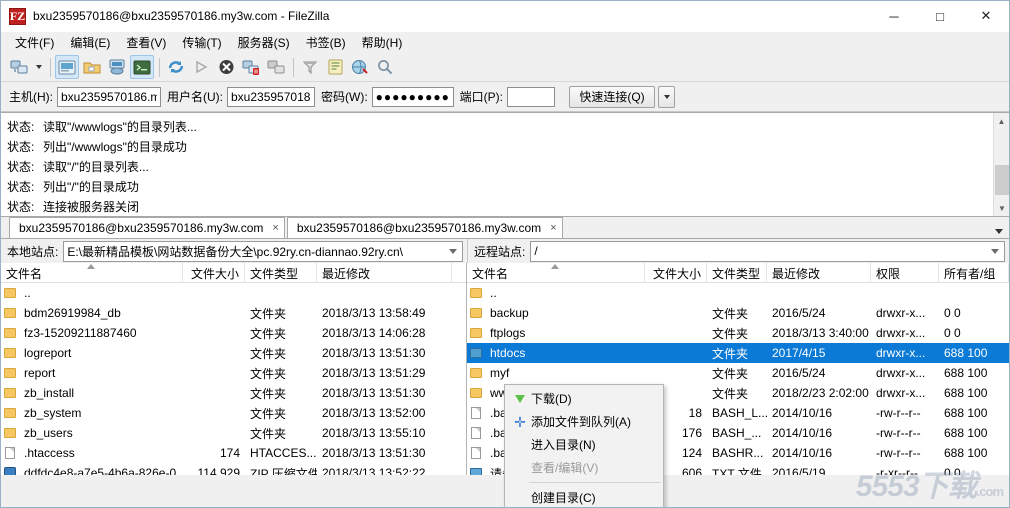 Image resolution: width=1010 pixels, height=508 pixels. What do you see at coordinates (565, 468) in the screenshot?
I see `context-menu-label: 查看/编辑(V)` at bounding box center [565, 468].